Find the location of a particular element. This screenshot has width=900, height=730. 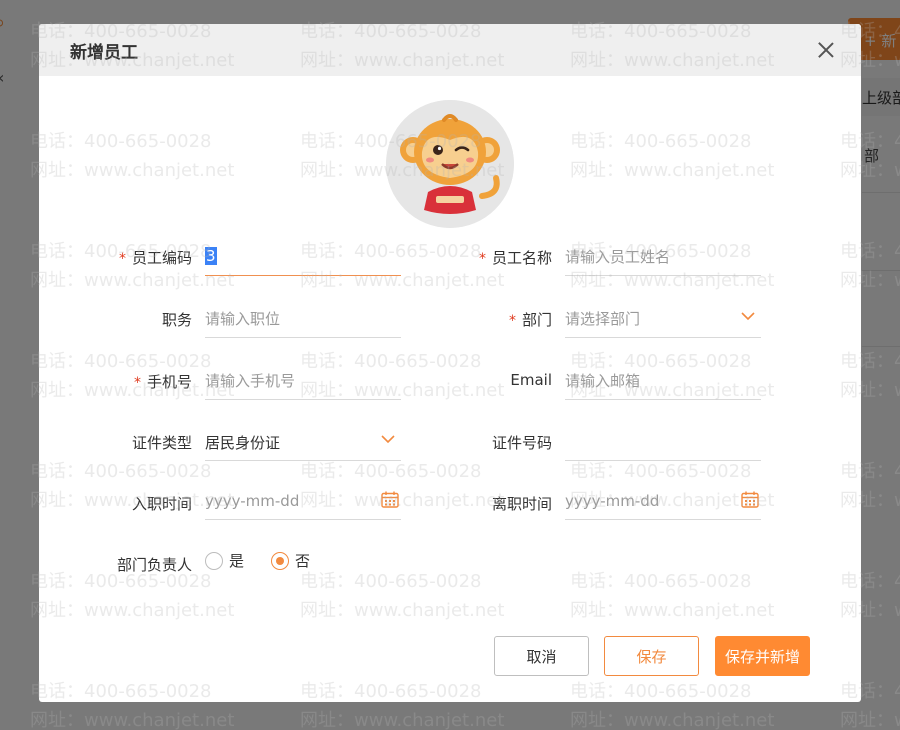

employee-code-field: 3 is located at coordinates (303, 257).